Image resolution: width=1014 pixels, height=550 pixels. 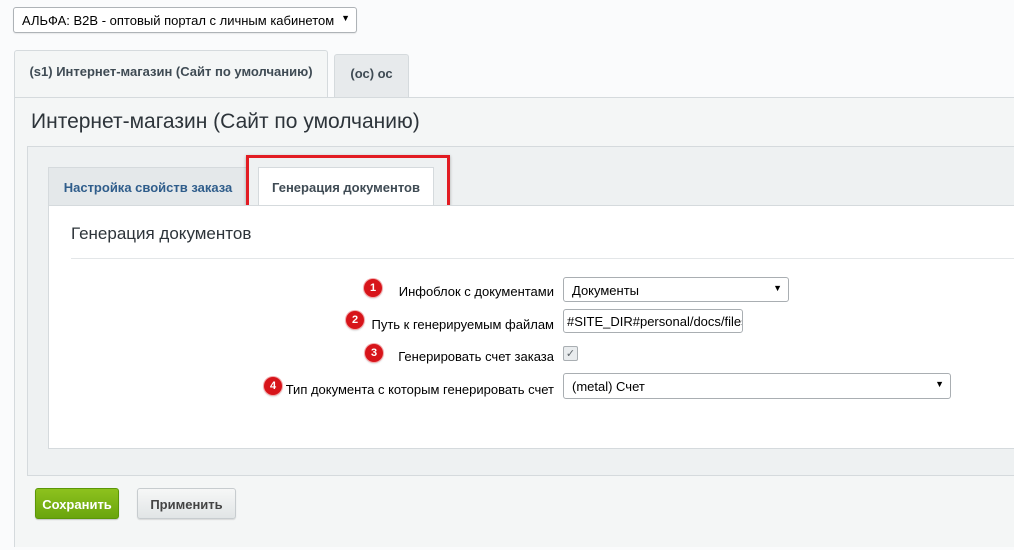 I want to click on generate-invoice-checkbox: ✓, so click(x=570, y=353).